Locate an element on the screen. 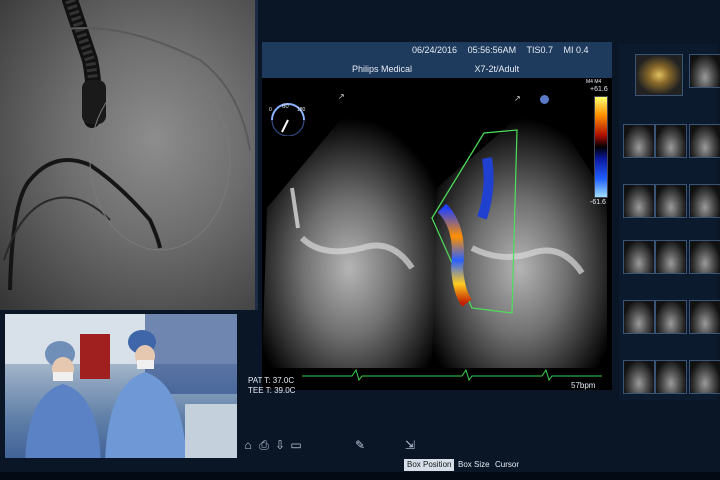 The image size is (720, 480). angle-max: 180 is located at coordinates (301, 110).